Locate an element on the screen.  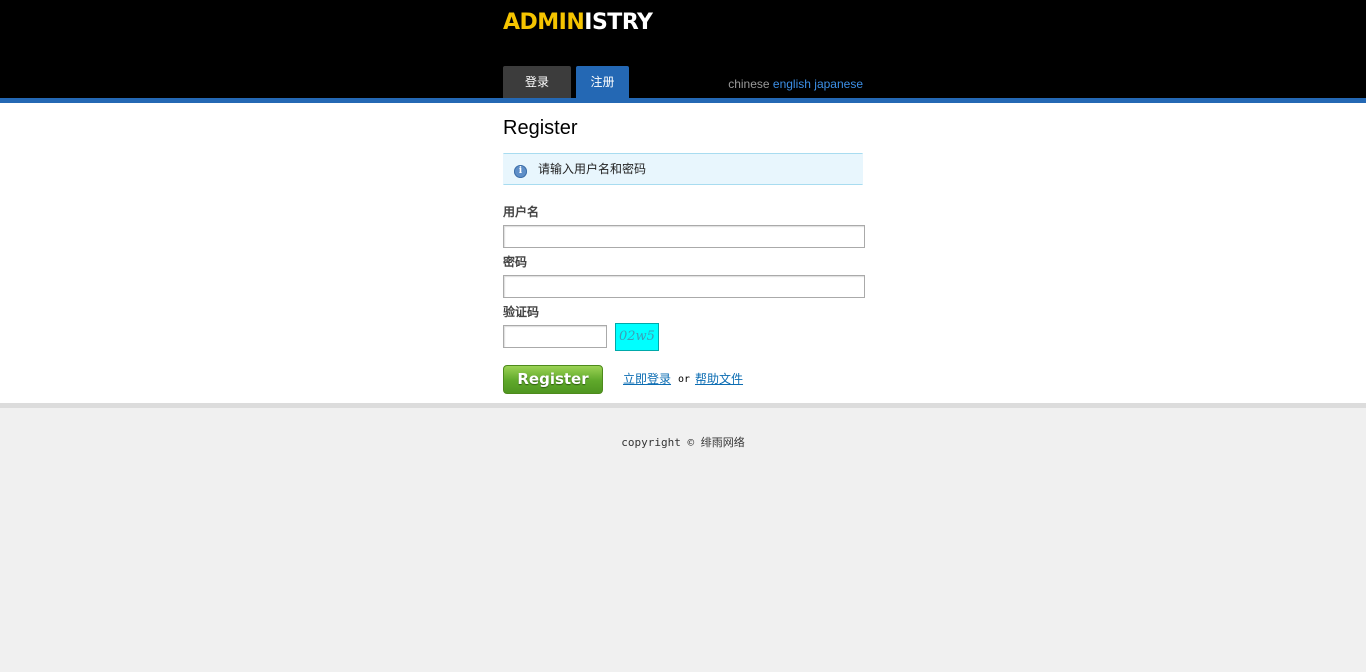
lang-chinese: chinese is located at coordinates (748, 84).